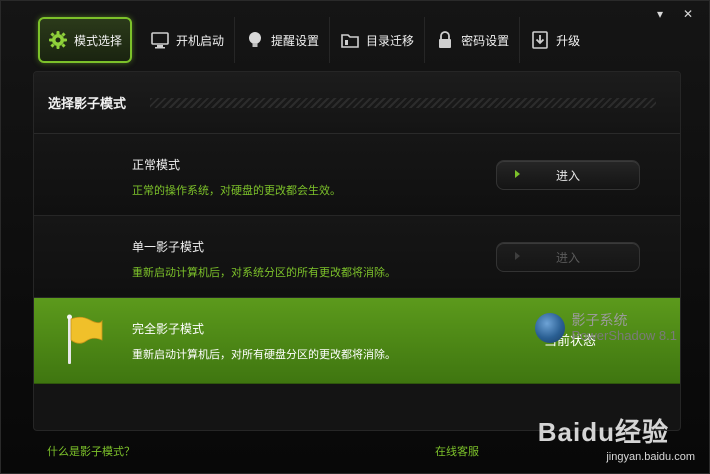  I want to click on tab-startup: 开机启动, so click(188, 40).